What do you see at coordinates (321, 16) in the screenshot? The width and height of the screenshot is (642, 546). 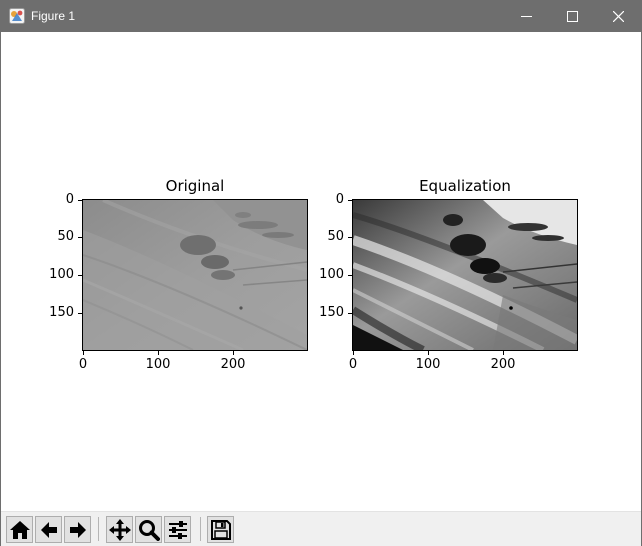 I see `title-bar: Figure 1` at bounding box center [321, 16].